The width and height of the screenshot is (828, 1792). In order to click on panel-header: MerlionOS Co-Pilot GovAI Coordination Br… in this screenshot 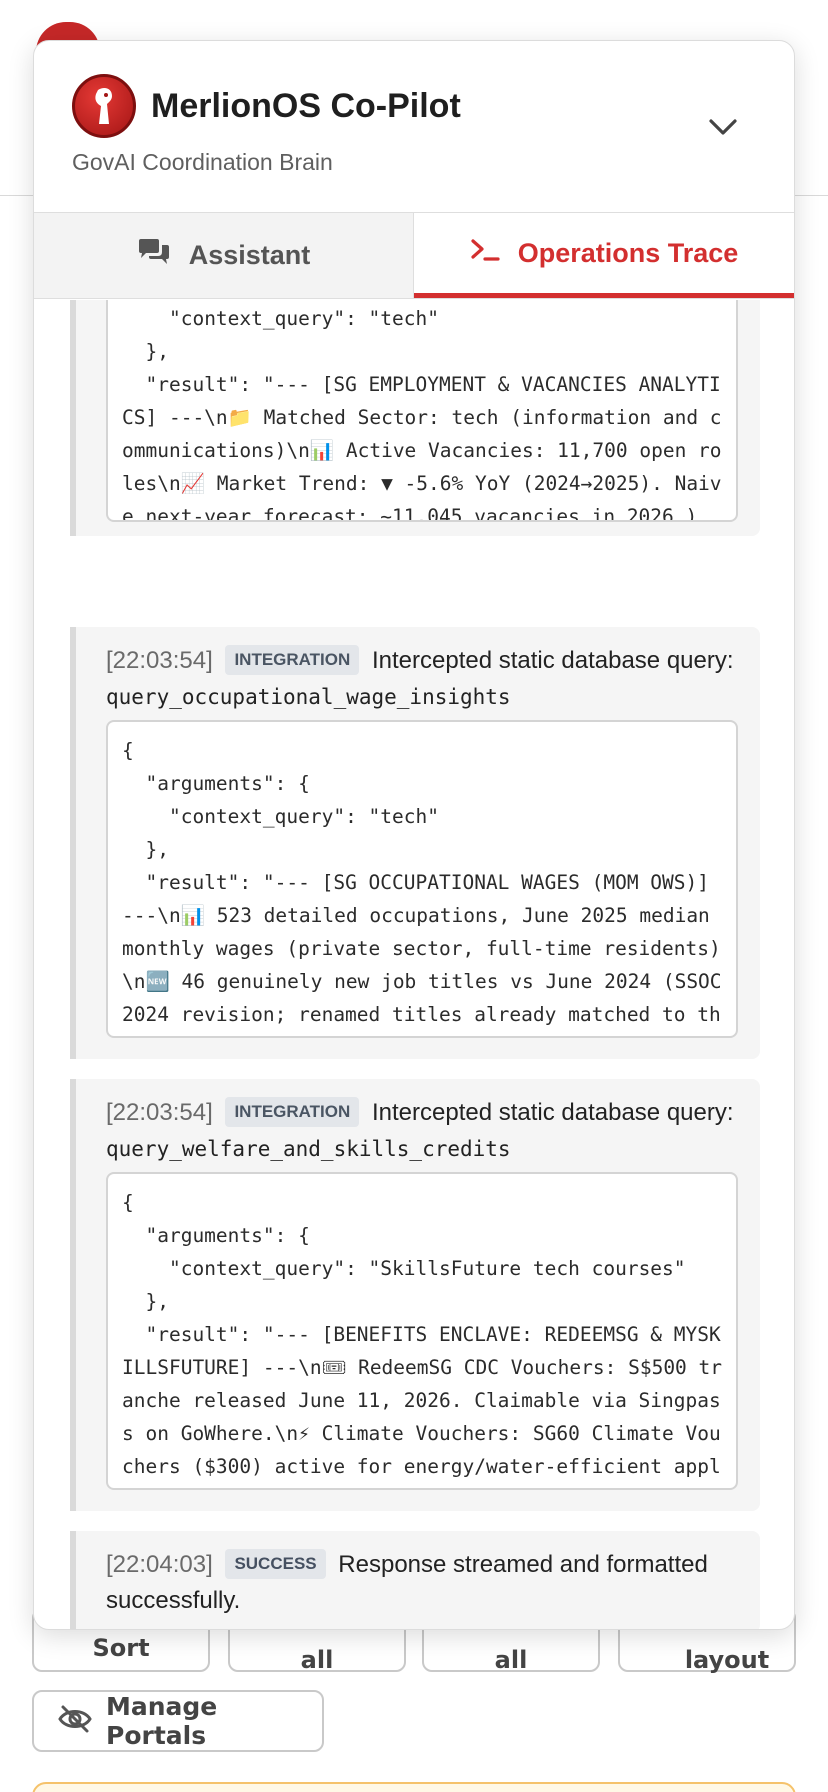, I will do `click(414, 127)`.